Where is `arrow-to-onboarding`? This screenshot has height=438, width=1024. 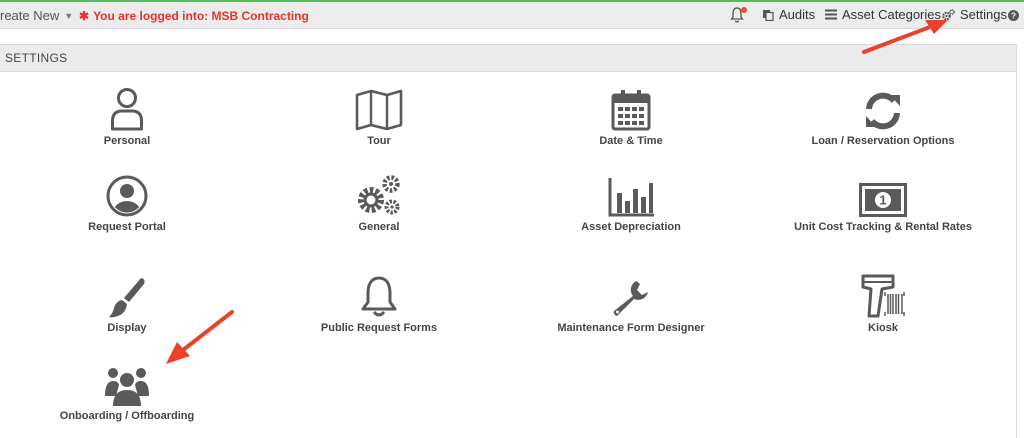 arrow-to-onboarding is located at coordinates (200, 337).